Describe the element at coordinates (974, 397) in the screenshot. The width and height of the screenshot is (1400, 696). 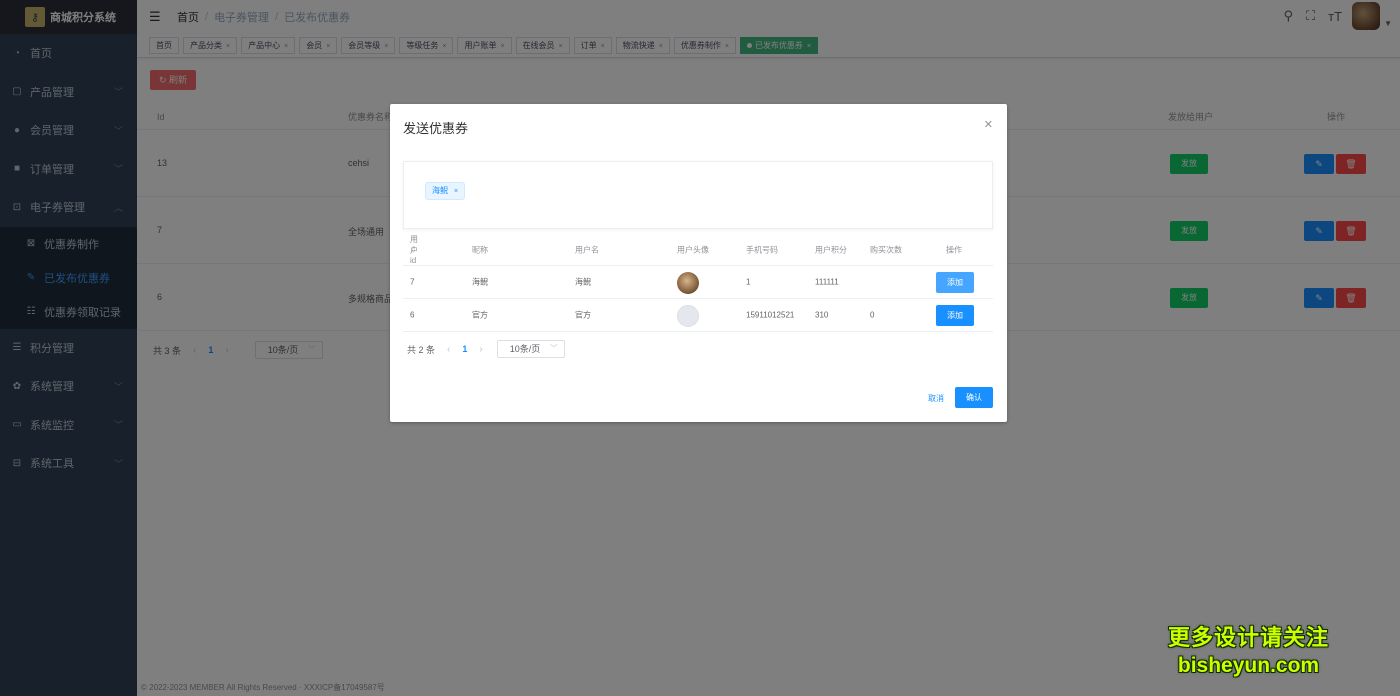
I see `confirm-button: 确认` at that location.